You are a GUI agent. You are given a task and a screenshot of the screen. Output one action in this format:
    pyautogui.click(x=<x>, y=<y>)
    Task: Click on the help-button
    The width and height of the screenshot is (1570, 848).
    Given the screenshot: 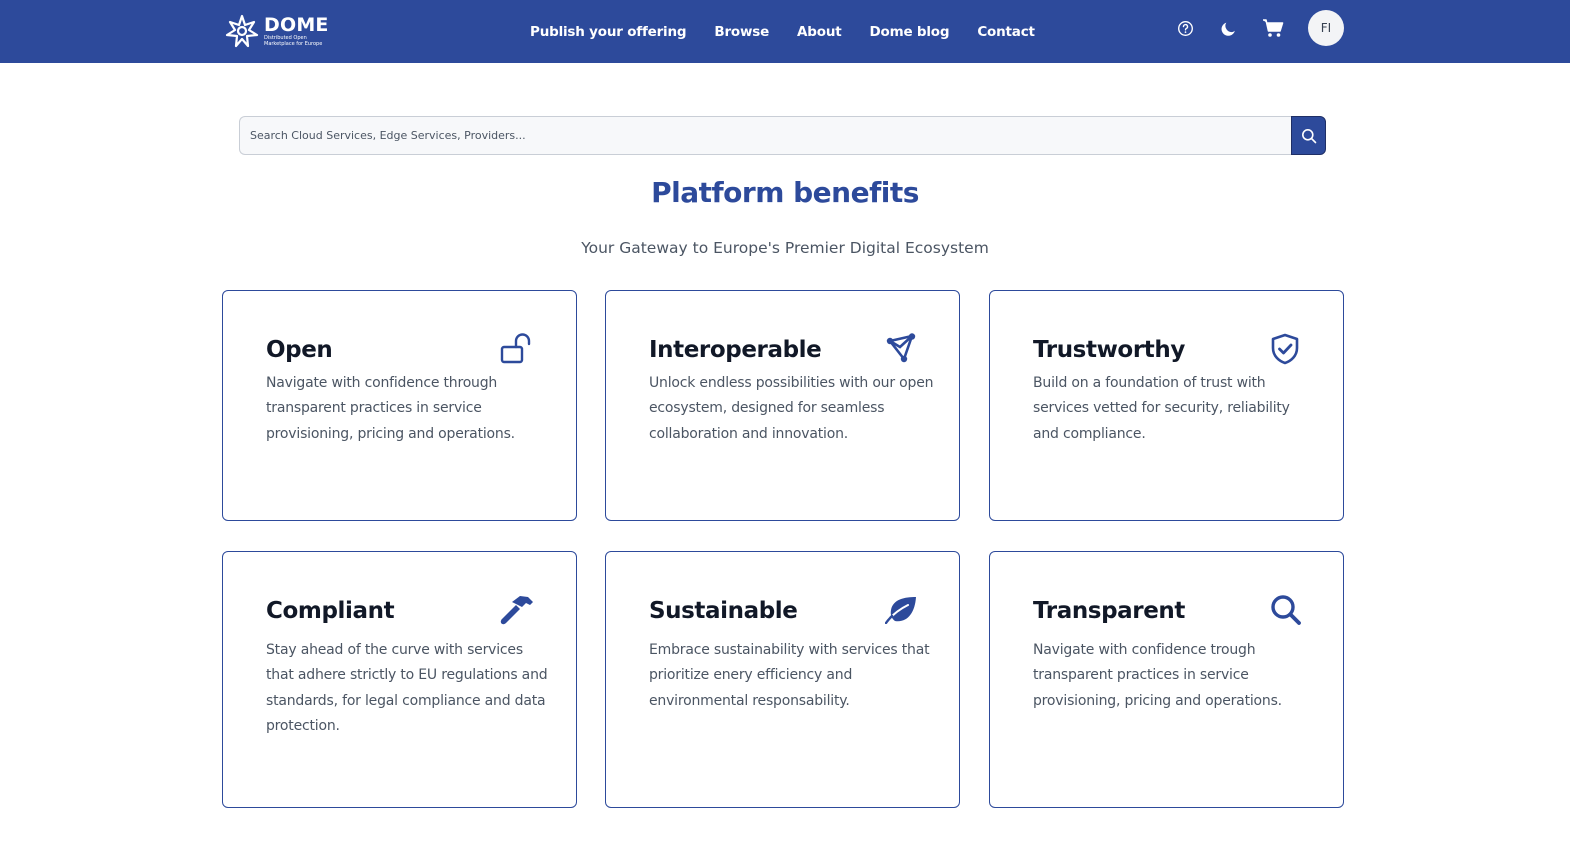 What is the action you would take?
    pyautogui.click(x=1185, y=28)
    